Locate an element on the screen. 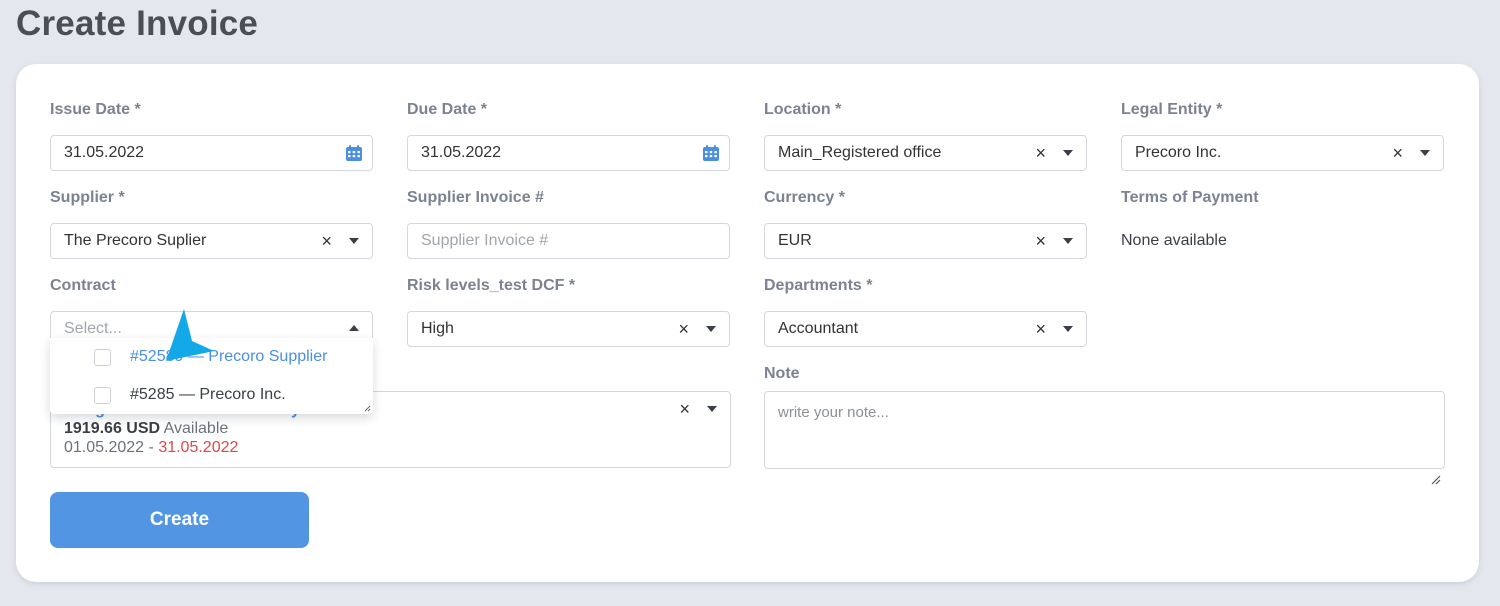 Image resolution: width=1500 pixels, height=606 pixels. budget-end-date: 31.05.2022 is located at coordinates (198, 447).